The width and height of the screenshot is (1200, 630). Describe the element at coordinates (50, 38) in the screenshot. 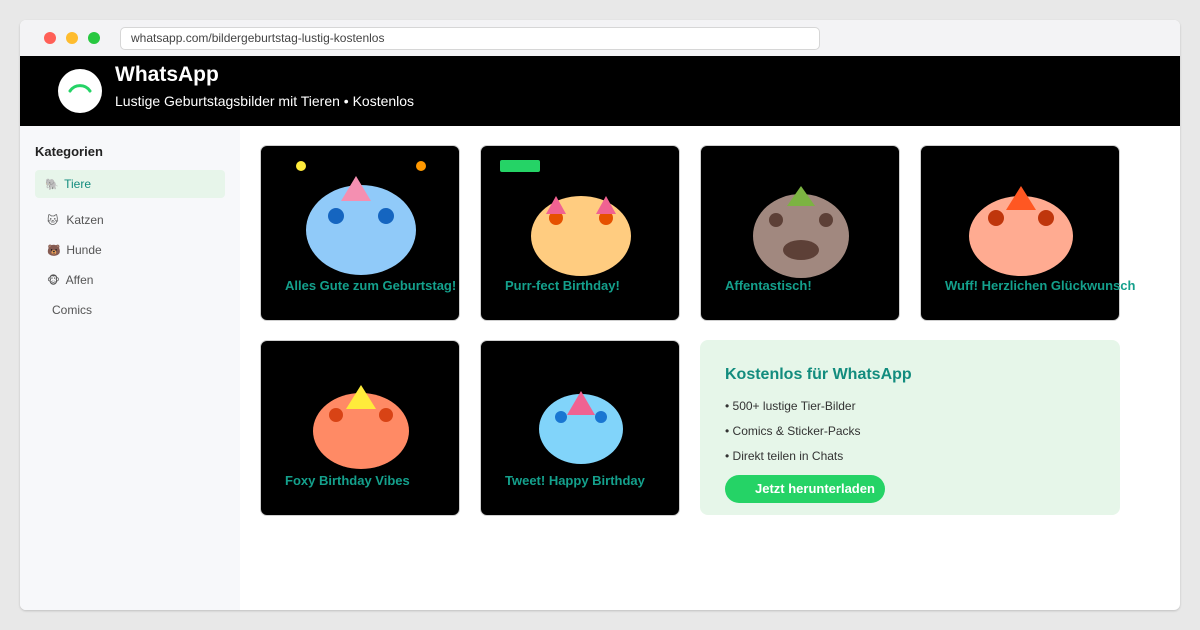

I see `close-window-button` at that location.